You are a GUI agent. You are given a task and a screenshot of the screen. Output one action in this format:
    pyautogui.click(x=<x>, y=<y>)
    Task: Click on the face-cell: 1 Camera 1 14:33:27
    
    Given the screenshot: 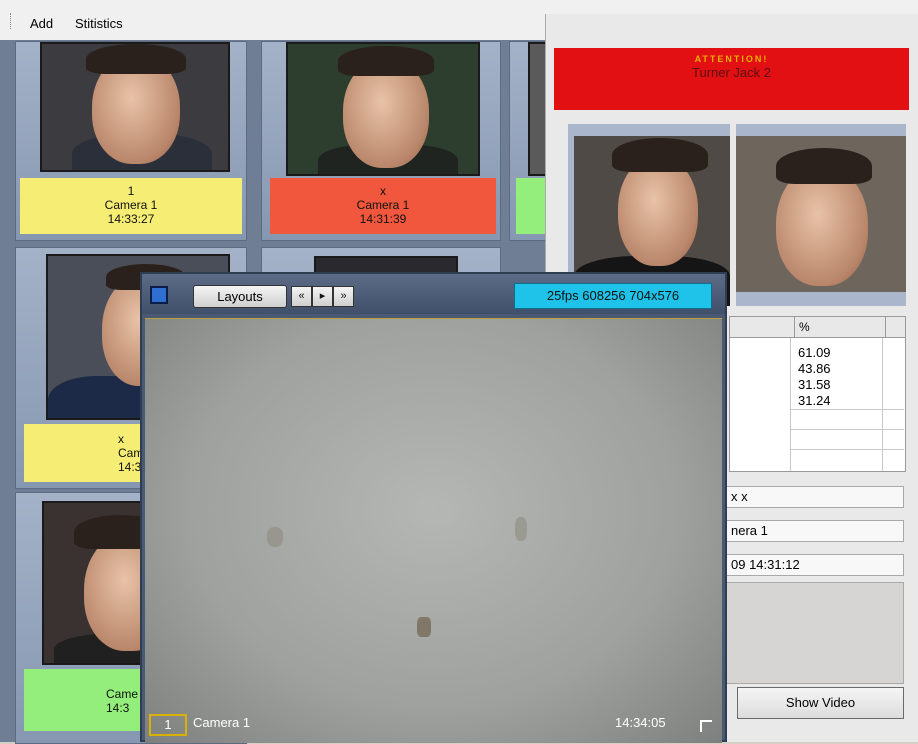 What is the action you would take?
    pyautogui.click(x=131, y=141)
    